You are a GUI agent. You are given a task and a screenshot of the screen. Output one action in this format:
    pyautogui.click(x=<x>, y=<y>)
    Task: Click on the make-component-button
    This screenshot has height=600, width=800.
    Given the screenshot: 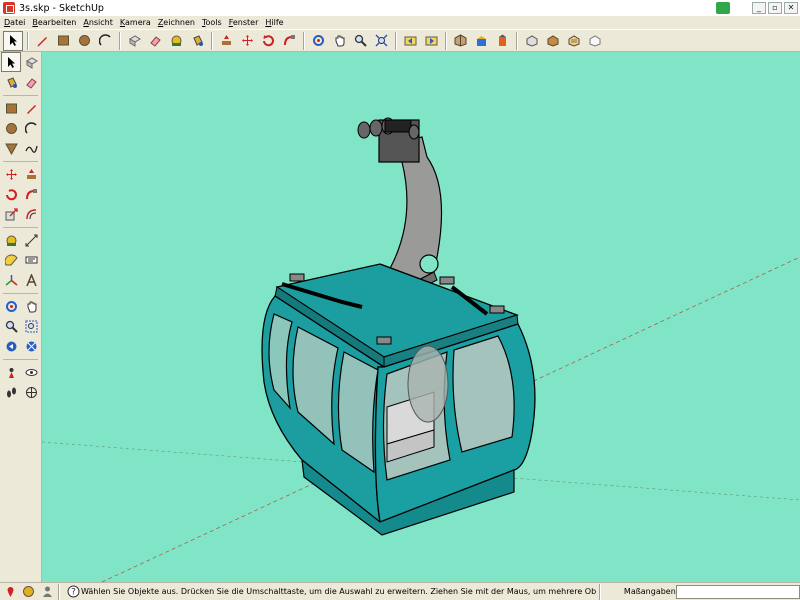 What is the action you would take?
    pyautogui.click(x=134, y=41)
    